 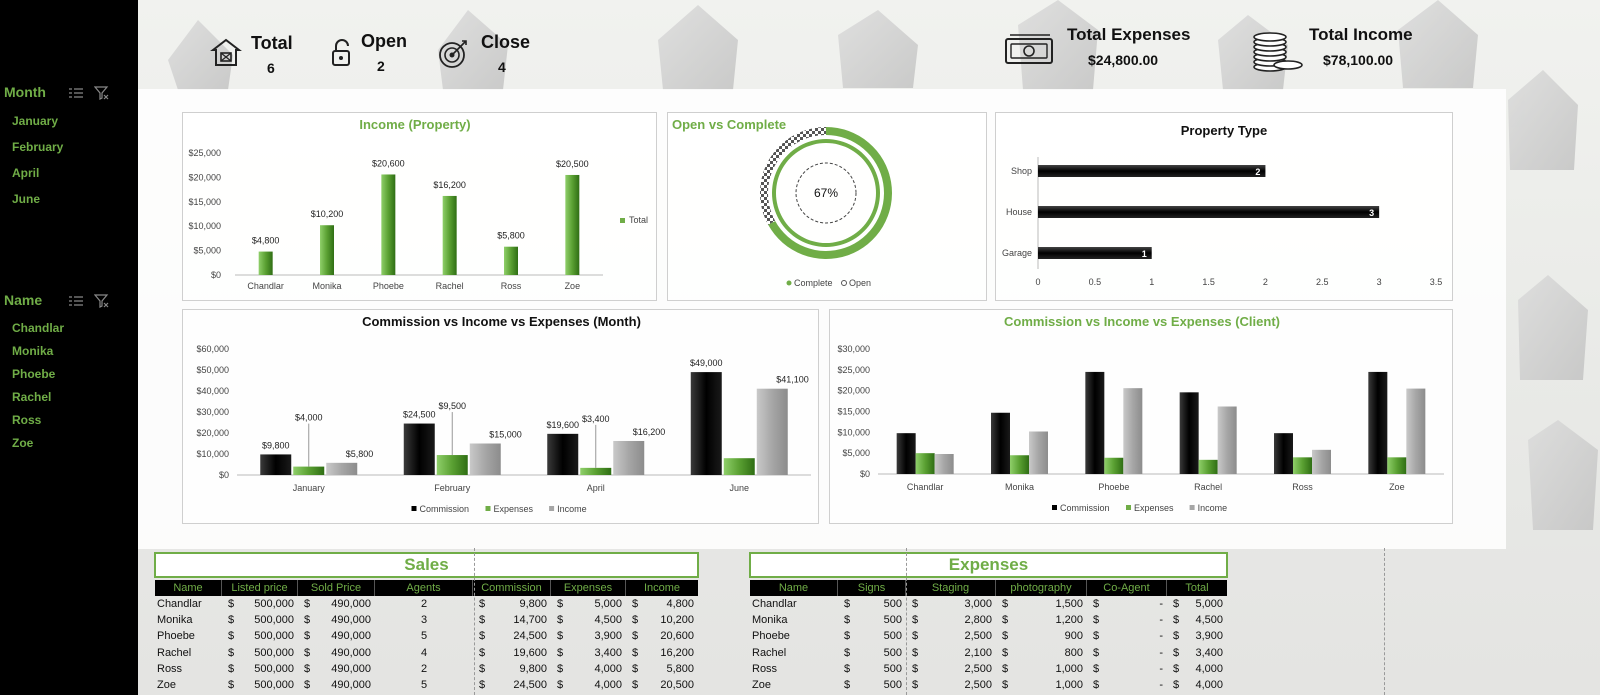 I want to click on y-tick-label: $15,000, so click(x=204, y=202).